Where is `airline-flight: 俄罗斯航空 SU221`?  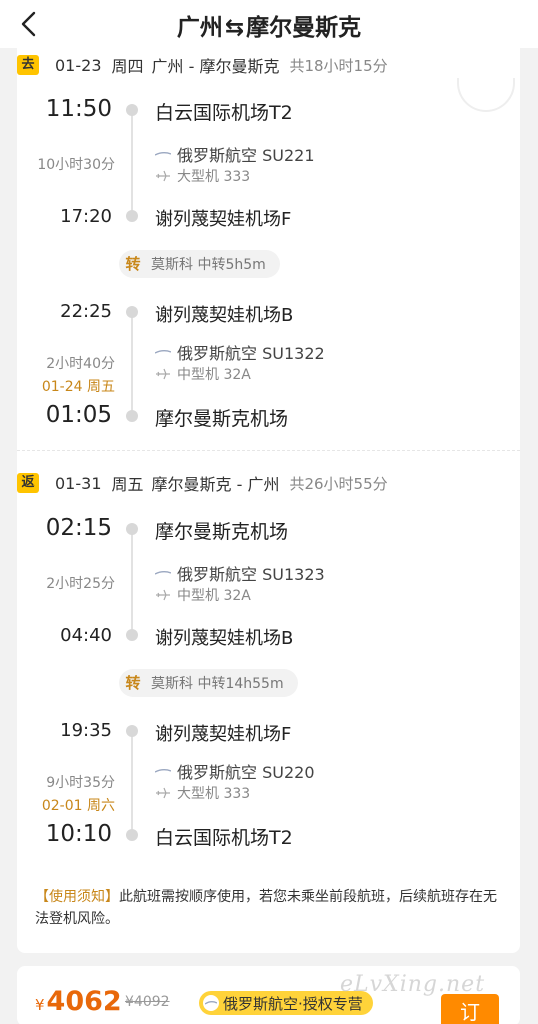
airline-flight: 俄罗斯航空 SU221 is located at coordinates (246, 155).